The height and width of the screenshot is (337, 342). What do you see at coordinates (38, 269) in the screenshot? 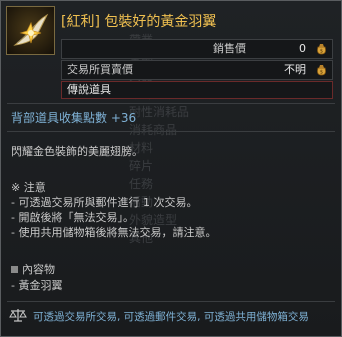
I see `contents-heading-label: 內容物` at bounding box center [38, 269].